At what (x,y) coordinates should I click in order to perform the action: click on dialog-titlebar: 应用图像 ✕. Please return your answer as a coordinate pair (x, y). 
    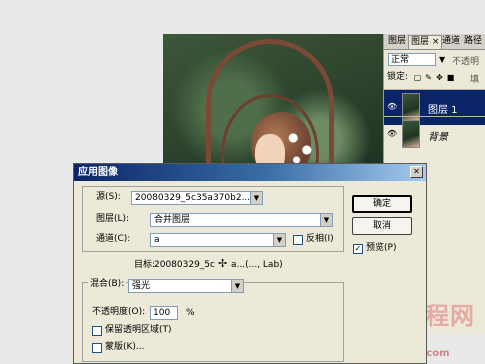
    Looking at the image, I should click on (250, 172).